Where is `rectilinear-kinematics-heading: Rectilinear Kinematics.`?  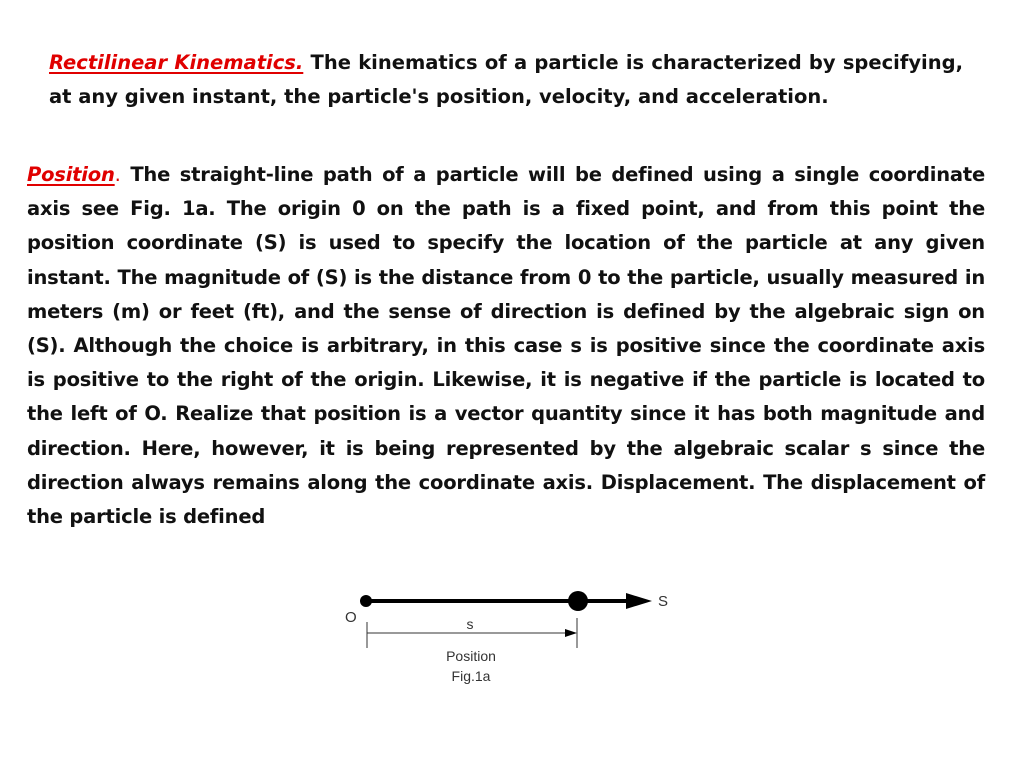
rectilinear-kinematics-heading: Rectilinear Kinematics. is located at coordinates (176, 62).